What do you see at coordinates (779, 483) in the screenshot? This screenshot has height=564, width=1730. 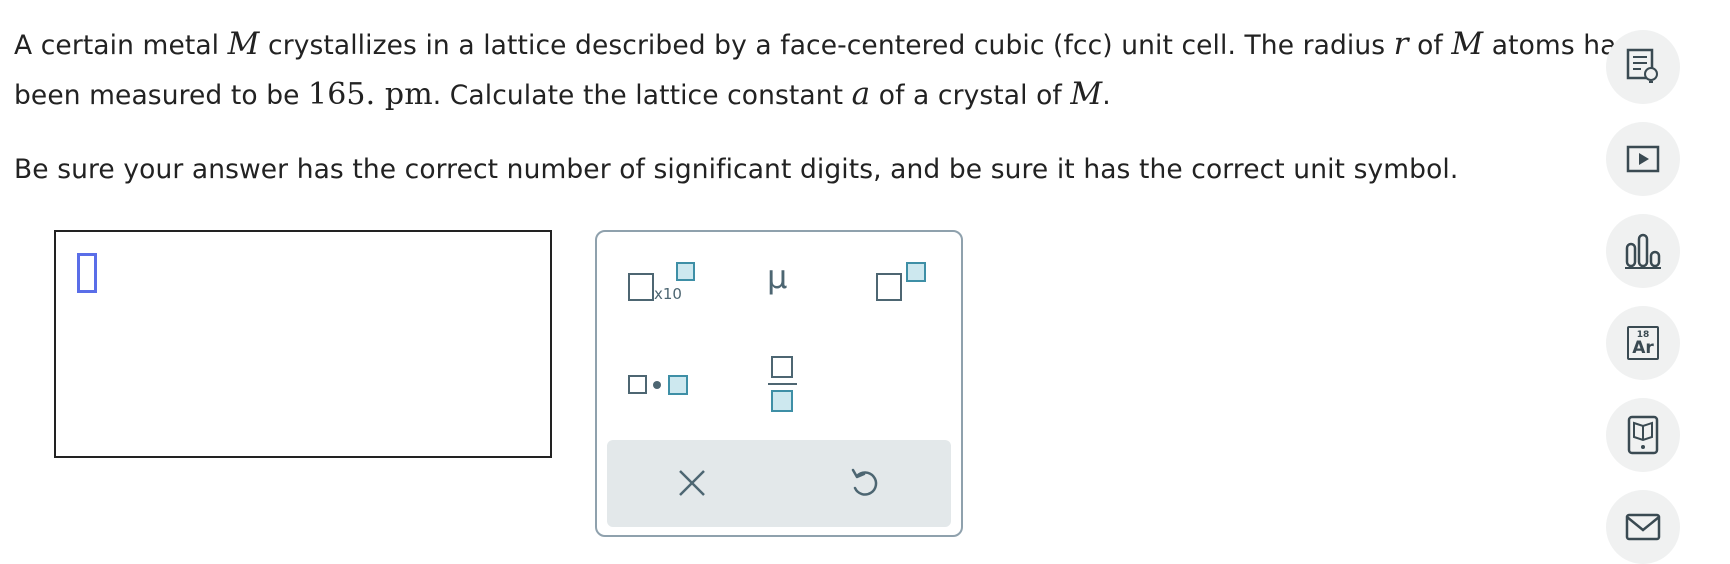 I see `palette-actions` at bounding box center [779, 483].